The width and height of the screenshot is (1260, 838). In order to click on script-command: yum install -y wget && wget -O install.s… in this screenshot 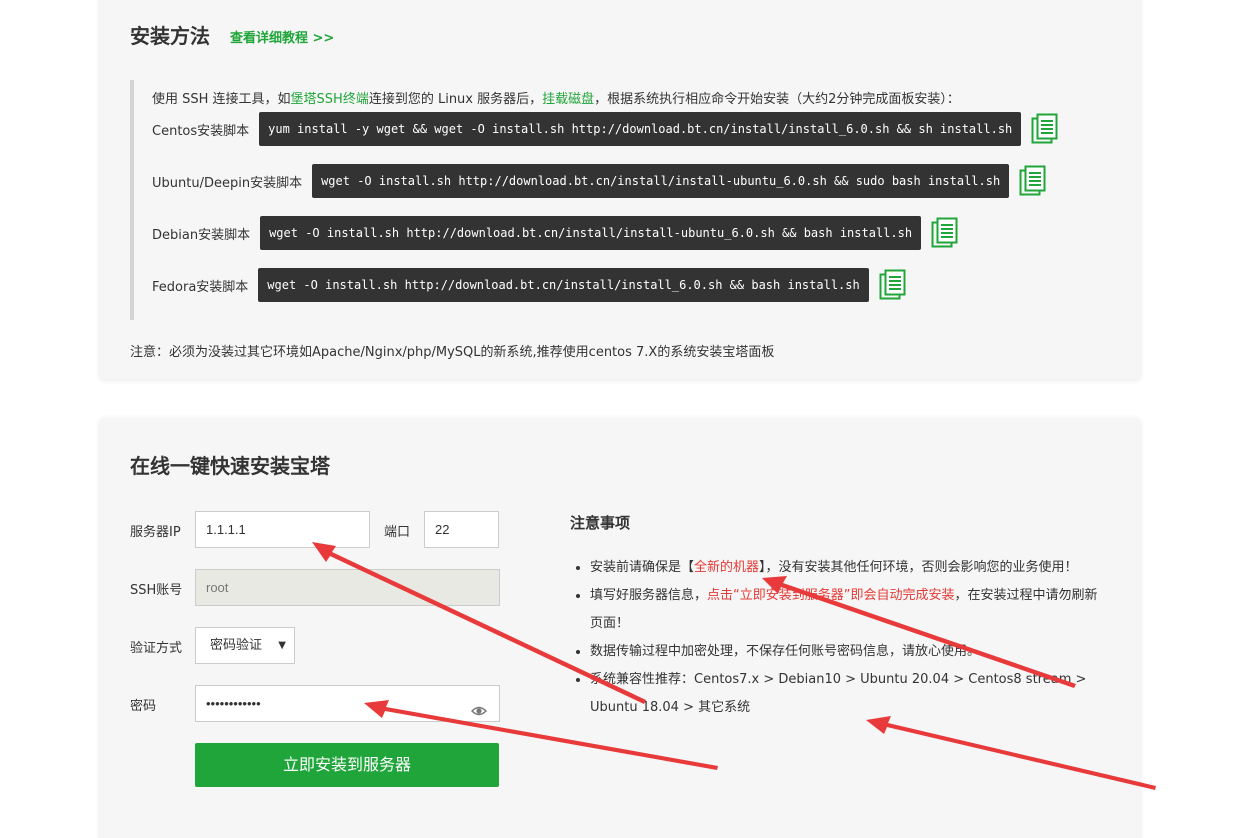, I will do `click(640, 129)`.